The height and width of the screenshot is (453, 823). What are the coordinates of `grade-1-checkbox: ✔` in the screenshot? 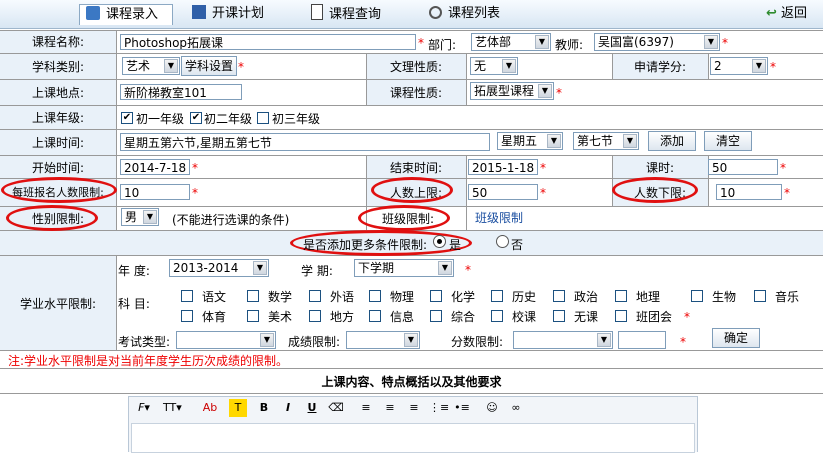 It's located at (127, 118).